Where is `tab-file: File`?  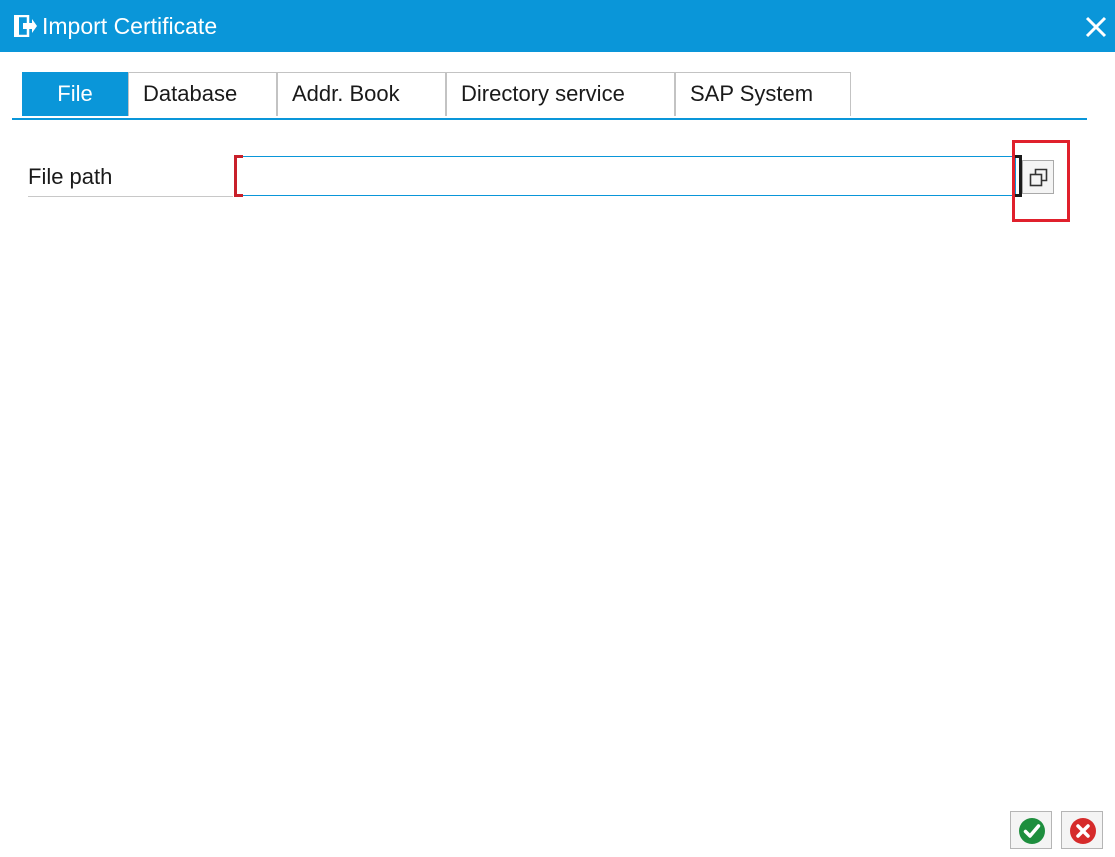 tab-file: File is located at coordinates (75, 97).